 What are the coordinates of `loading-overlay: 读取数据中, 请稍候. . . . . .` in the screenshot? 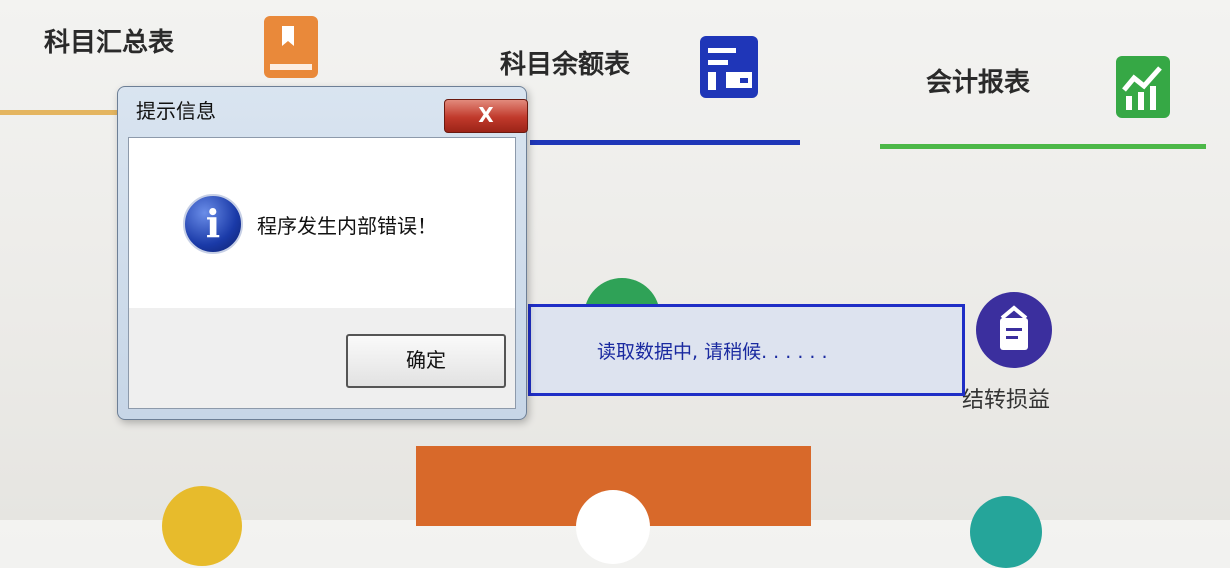 It's located at (746, 350).